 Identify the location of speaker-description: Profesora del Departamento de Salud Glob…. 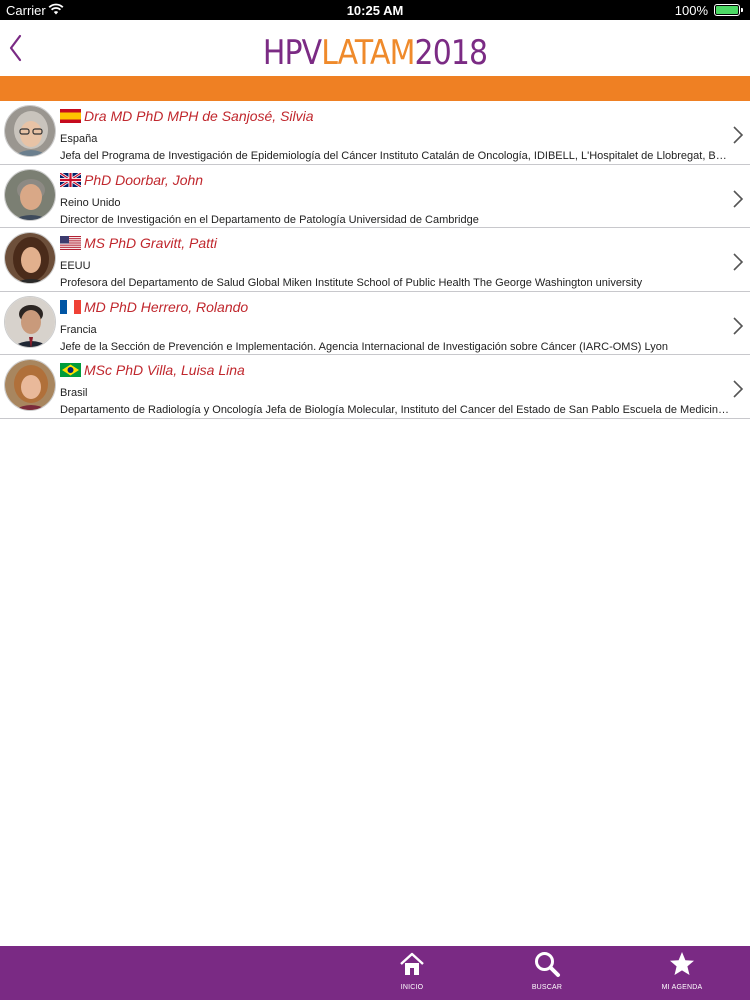
(351, 283).